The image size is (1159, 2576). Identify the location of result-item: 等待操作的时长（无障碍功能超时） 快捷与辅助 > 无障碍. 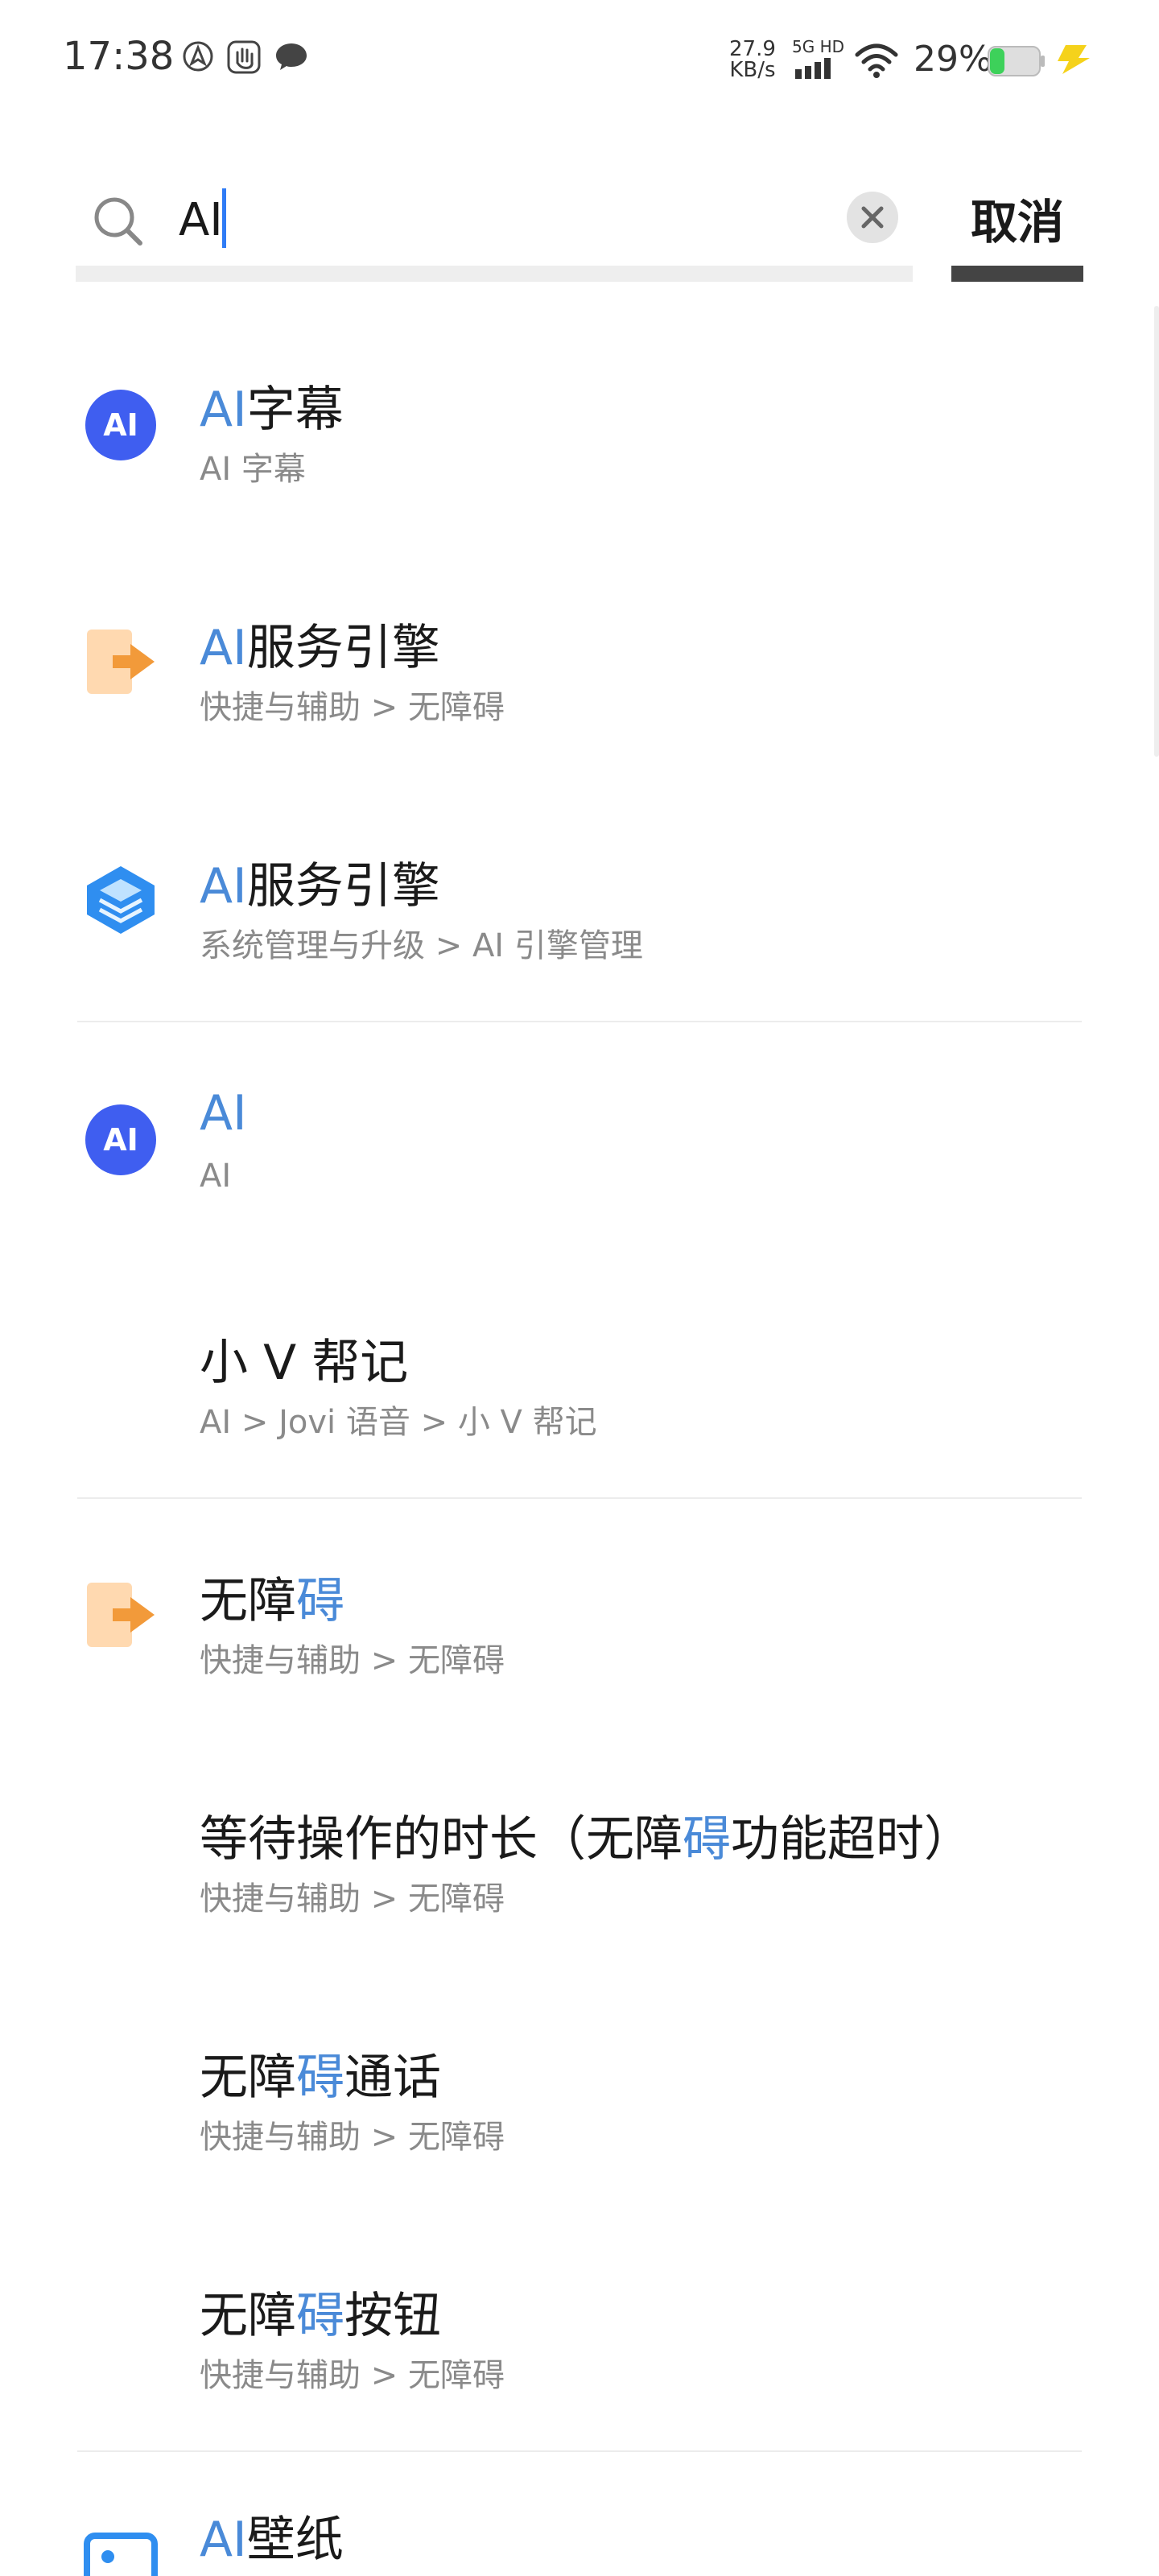
(579, 1895).